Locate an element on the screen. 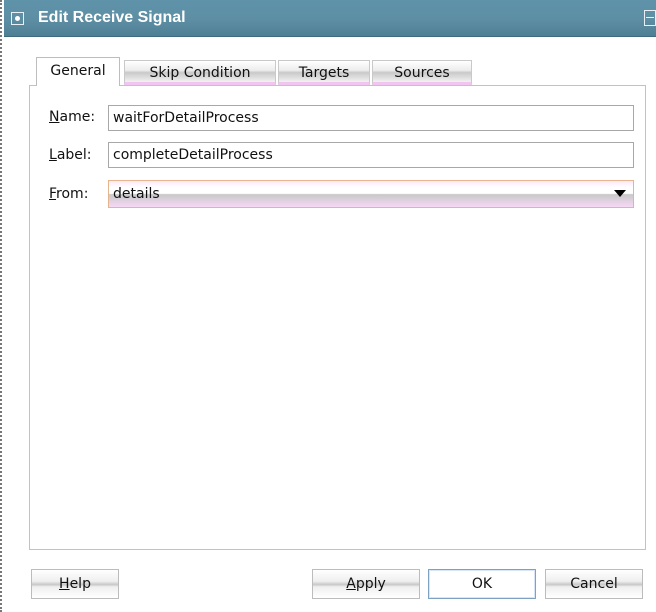 The height and width of the screenshot is (612, 656). chevron-down-icon is located at coordinates (620, 193).